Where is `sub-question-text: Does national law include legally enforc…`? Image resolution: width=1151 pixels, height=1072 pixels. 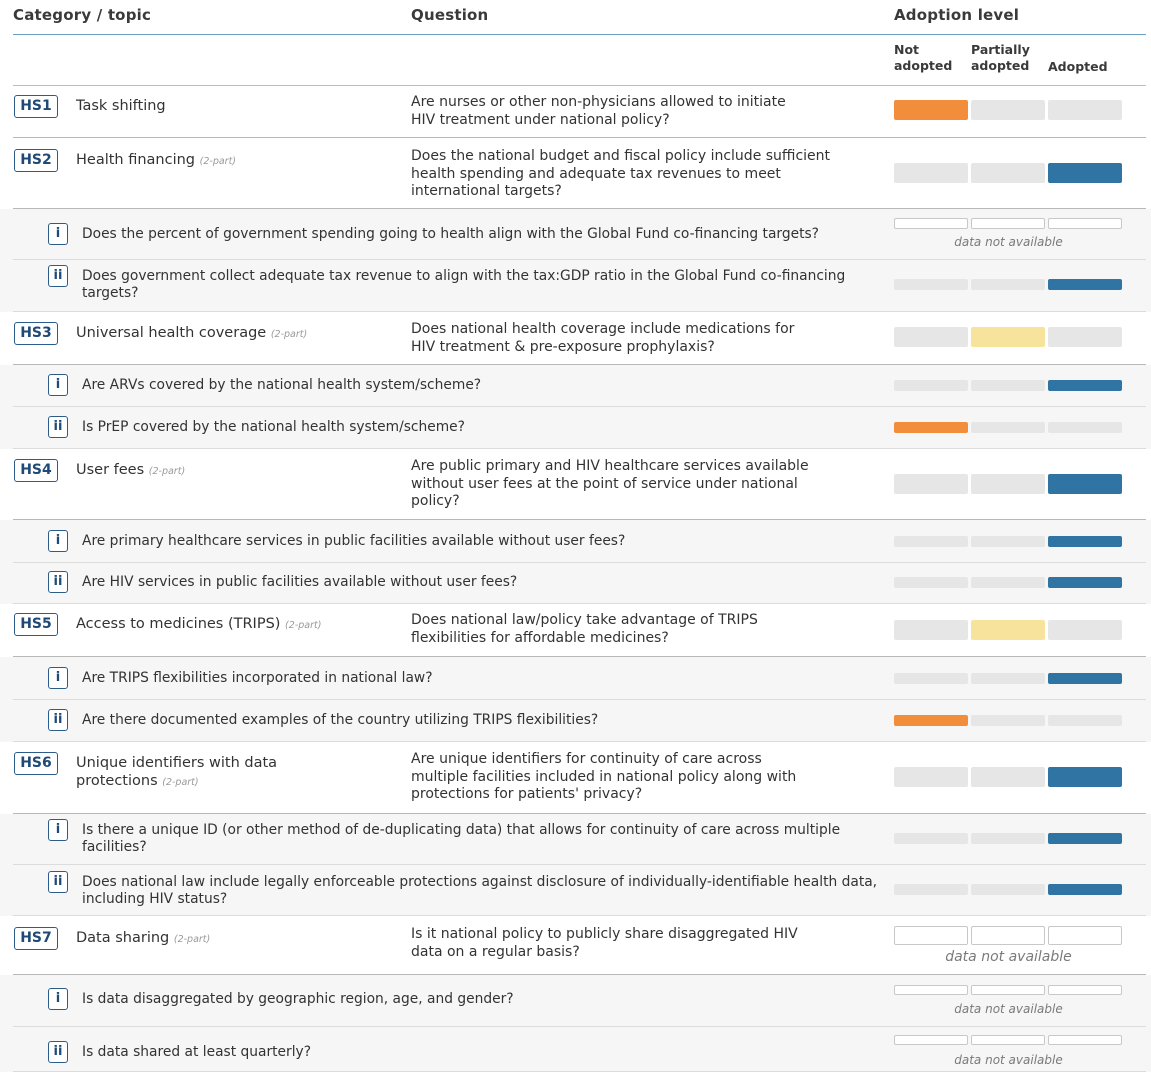
sub-question-text: Does national law include legally enforc… is located at coordinates (480, 890).